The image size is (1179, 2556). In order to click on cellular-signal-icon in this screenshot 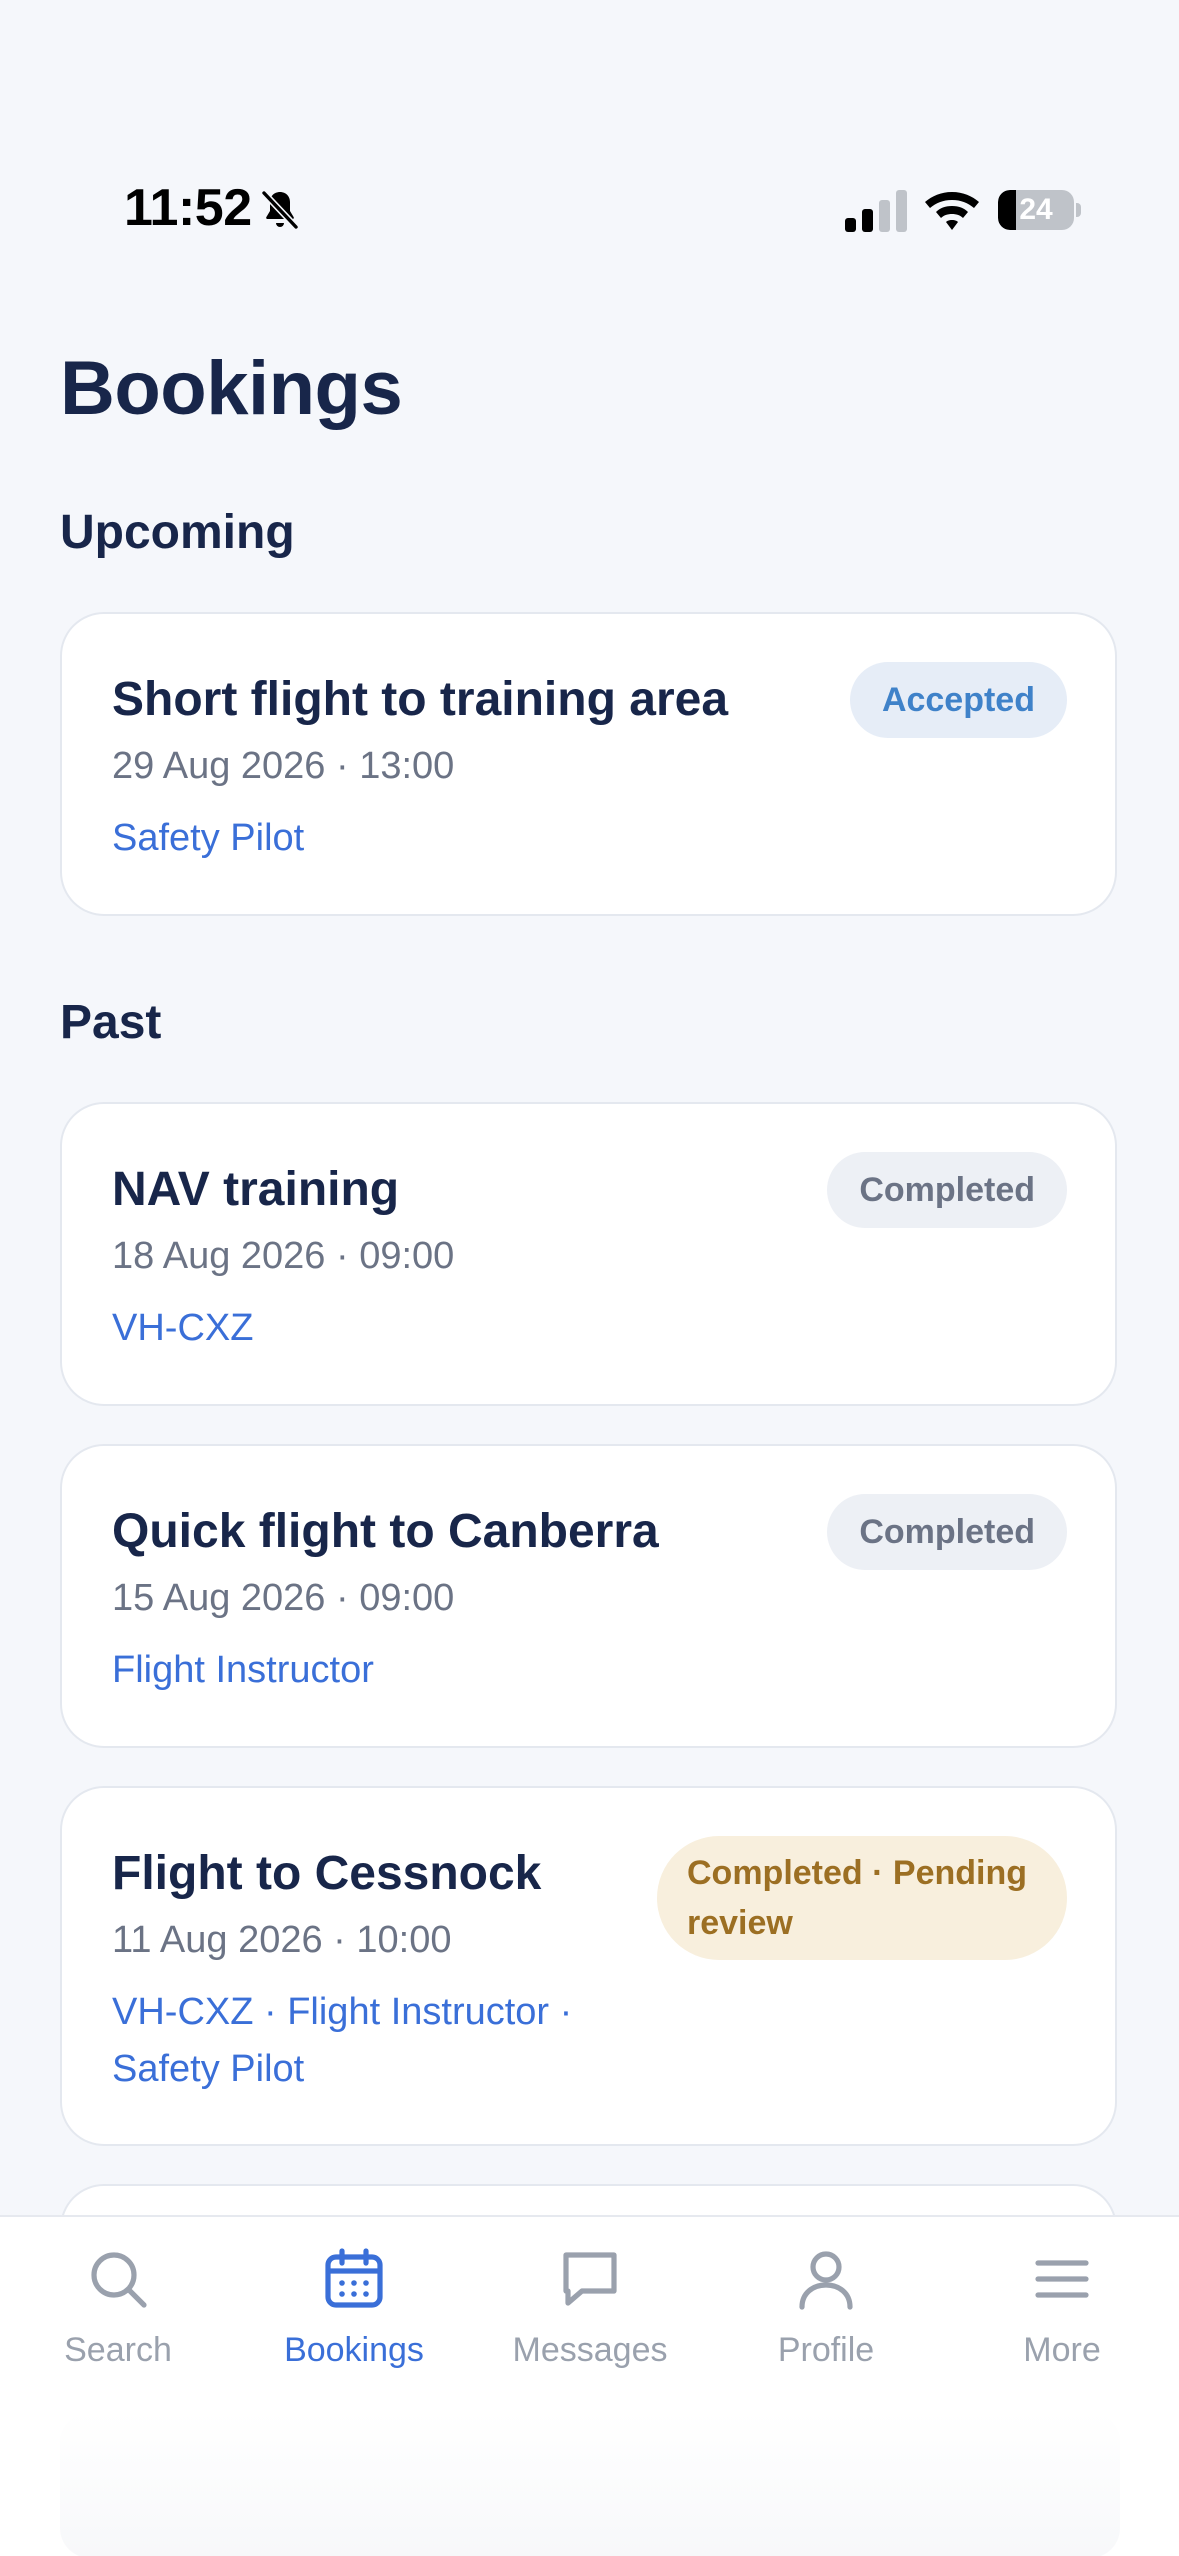, I will do `click(876, 211)`.